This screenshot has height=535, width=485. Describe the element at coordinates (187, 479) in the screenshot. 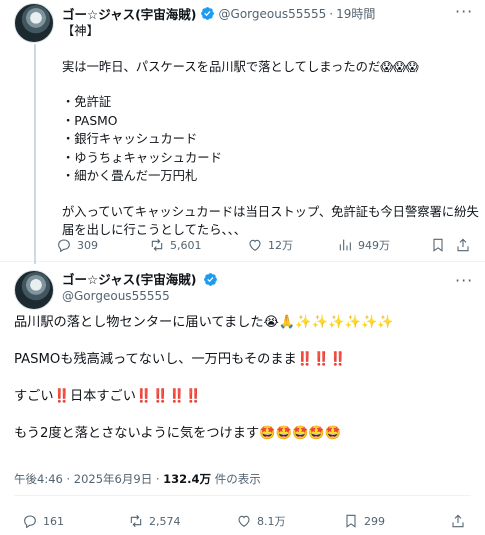

I see `tweet-view-count: 132.4万` at that location.